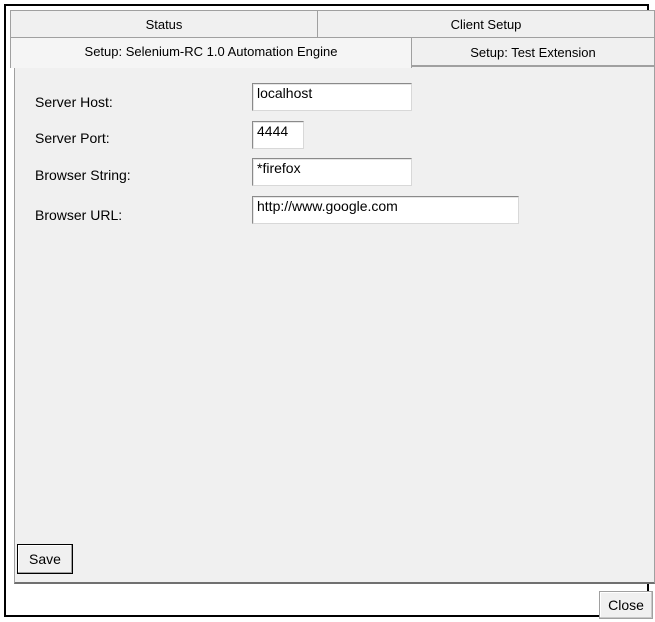  Describe the element at coordinates (74, 102) in the screenshot. I see `server-host-label: Server Host:` at that location.